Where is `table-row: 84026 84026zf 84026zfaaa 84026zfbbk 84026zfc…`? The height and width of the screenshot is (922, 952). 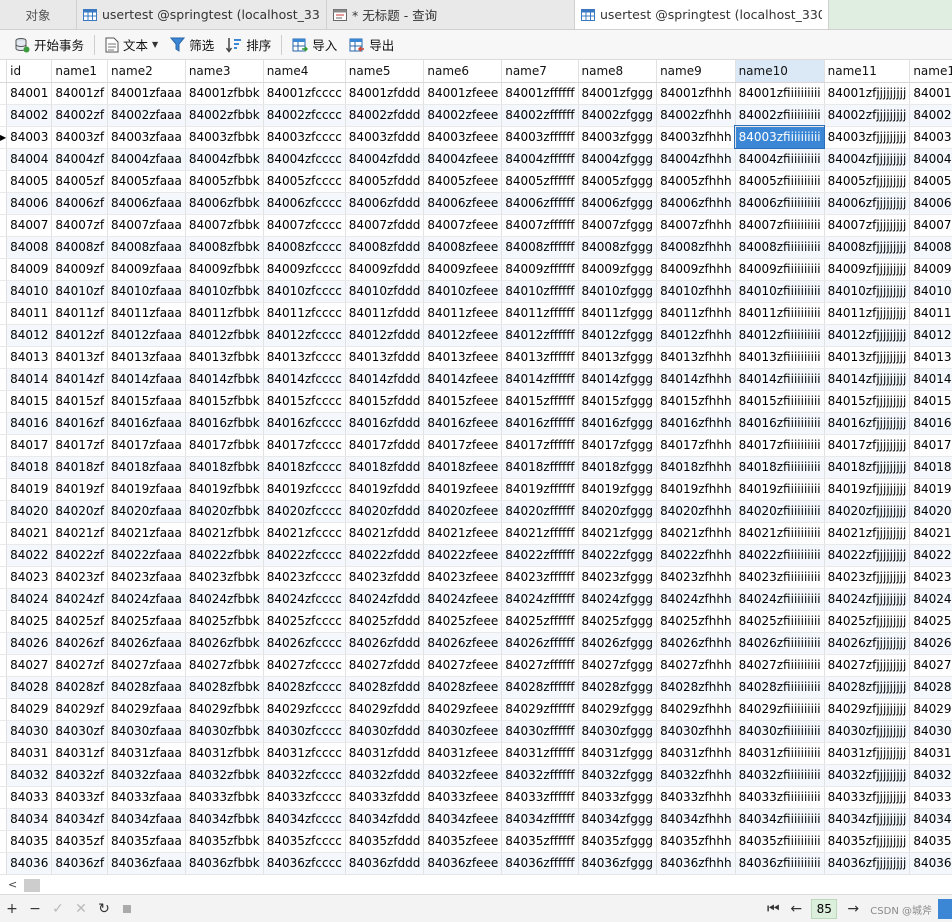
table-row: 84026 84026zf 84026zfaaa 84026zfbbk 84026zfc… is located at coordinates (476, 643).